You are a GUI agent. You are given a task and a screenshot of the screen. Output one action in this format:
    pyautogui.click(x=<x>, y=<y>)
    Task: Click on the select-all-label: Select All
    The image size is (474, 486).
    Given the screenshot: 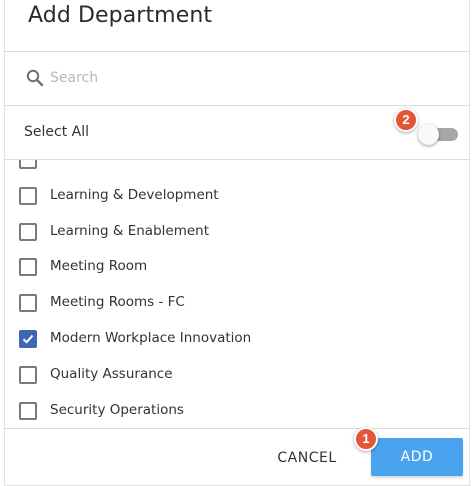 What is the action you would take?
    pyautogui.click(x=56, y=132)
    